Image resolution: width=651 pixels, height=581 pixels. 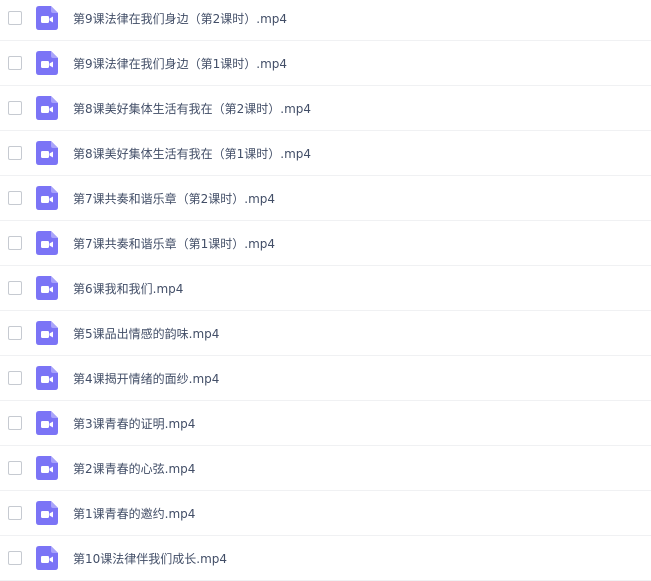 I want to click on file-name: 第2课青春的心弦.mp4, so click(x=134, y=468).